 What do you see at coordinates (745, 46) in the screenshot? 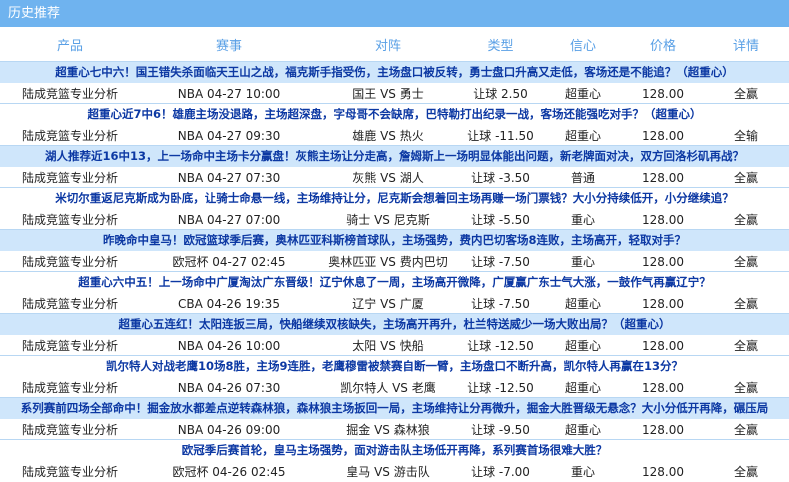
I see `column-header-details: 详情` at bounding box center [745, 46].